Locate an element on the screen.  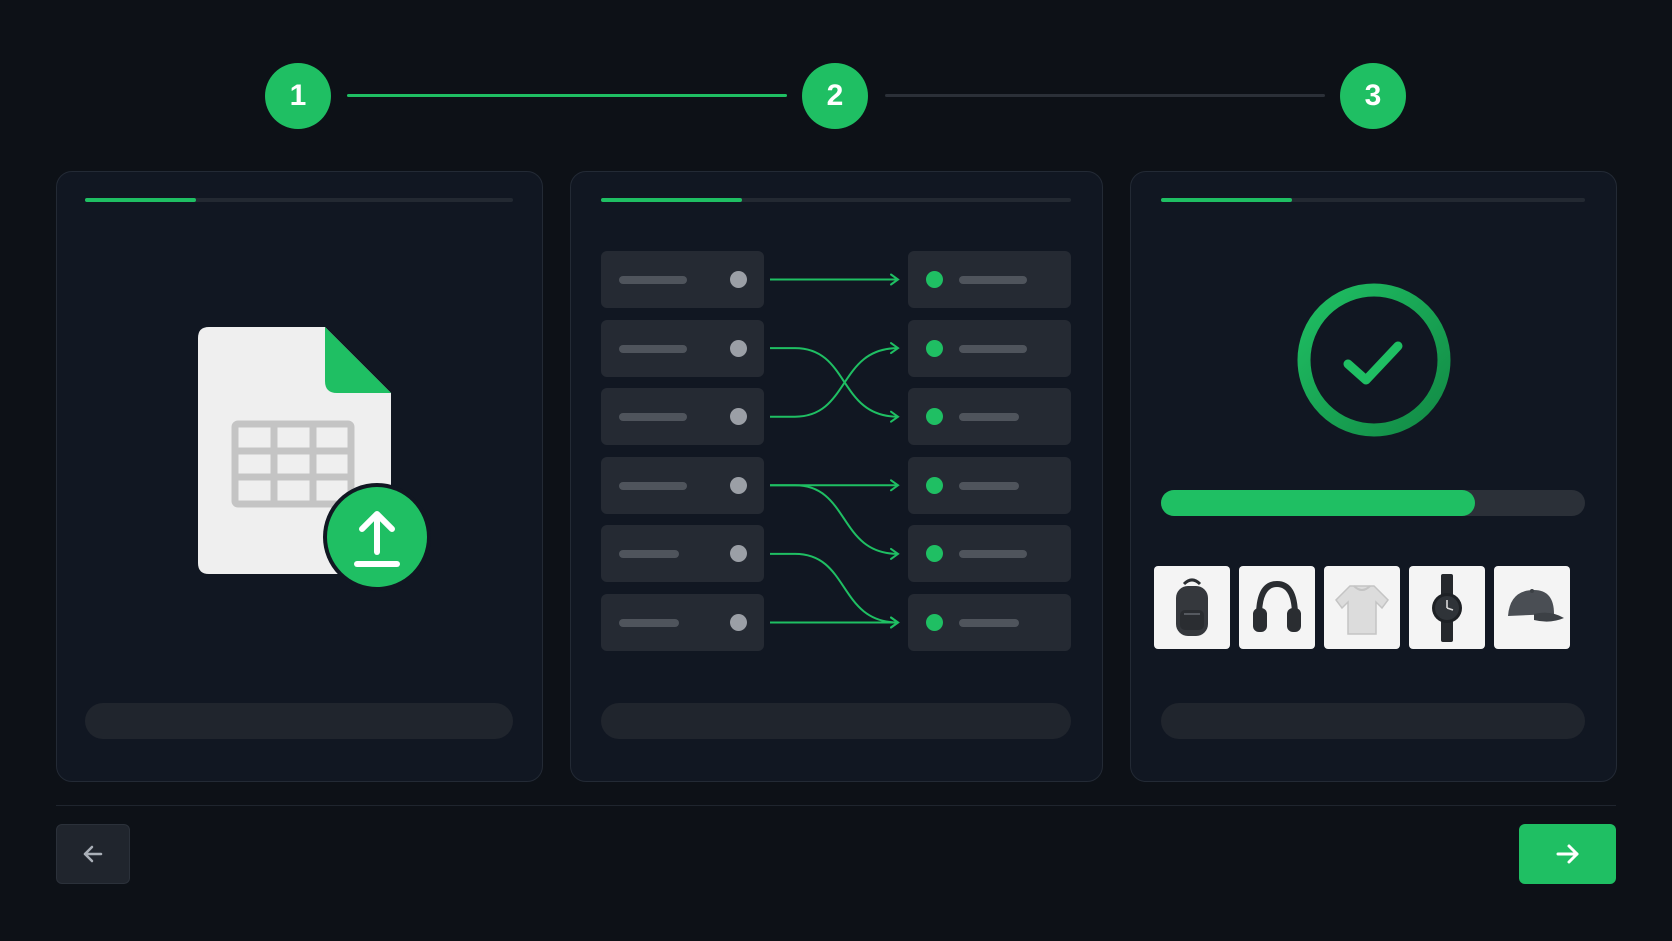
upload-progress-fill is located at coordinates (141, 200).